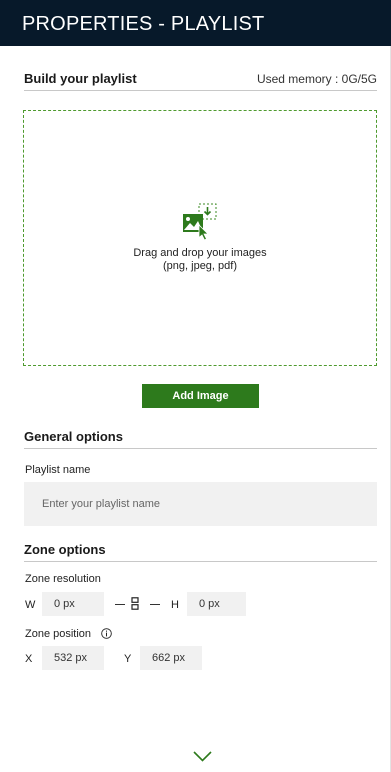  What do you see at coordinates (73, 436) in the screenshot?
I see `general-section-title: General options` at bounding box center [73, 436].